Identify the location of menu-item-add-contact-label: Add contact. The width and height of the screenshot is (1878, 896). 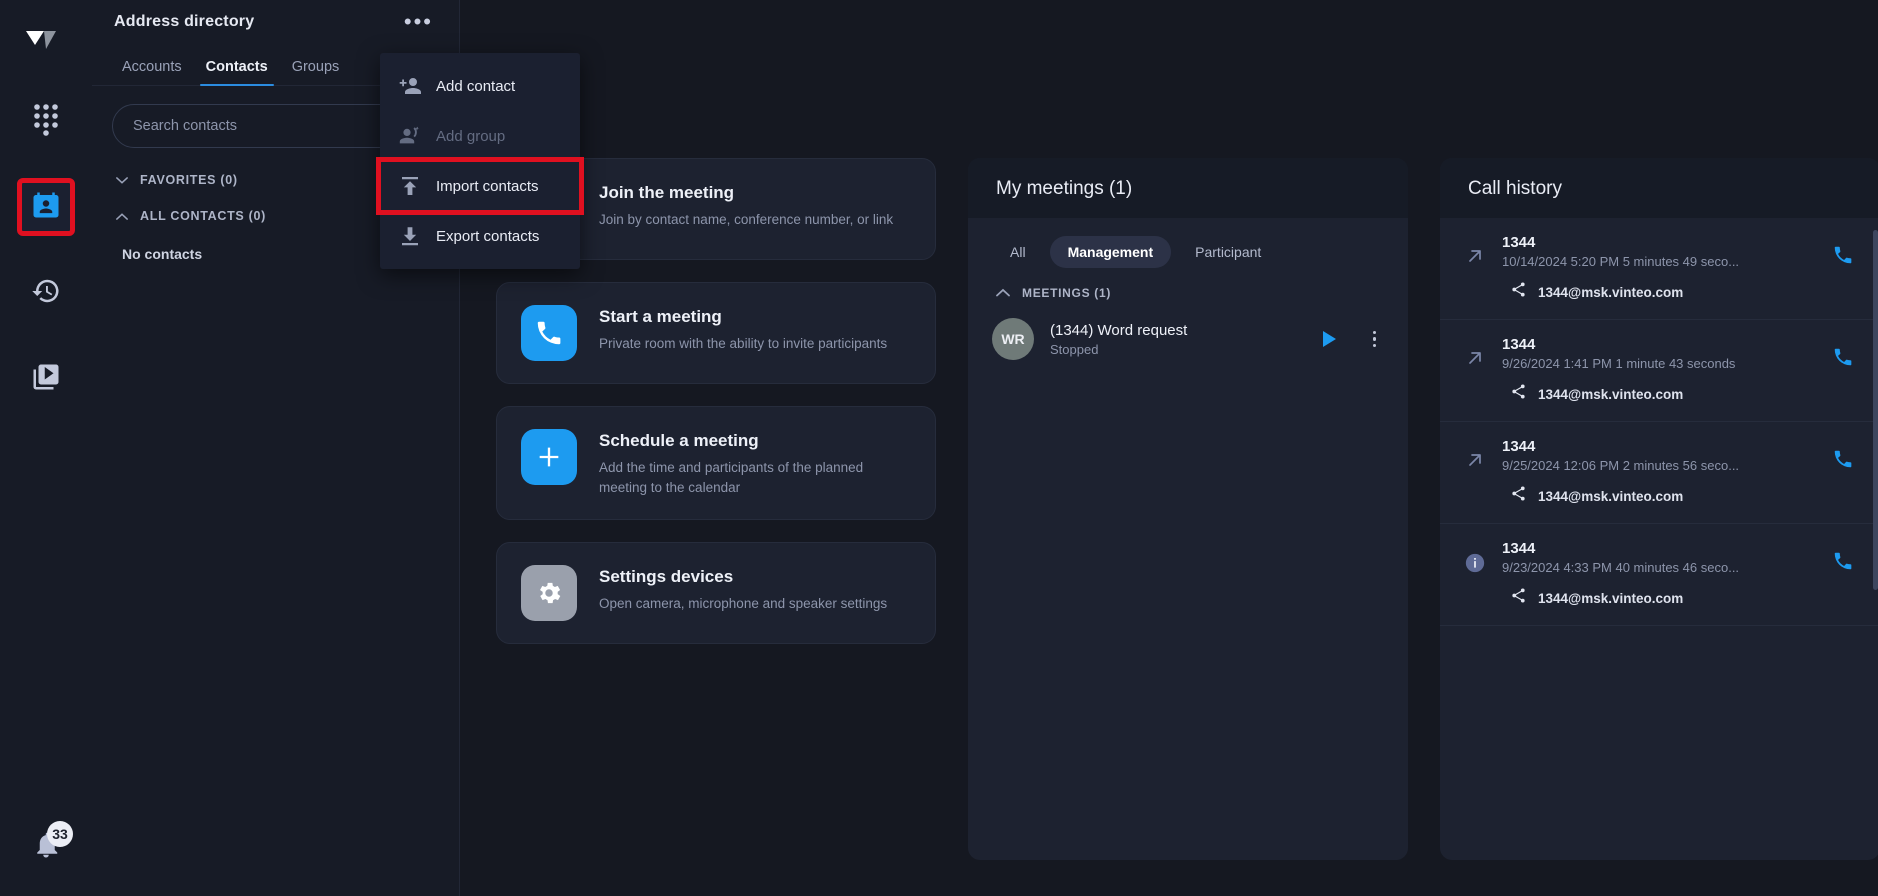
(476, 86).